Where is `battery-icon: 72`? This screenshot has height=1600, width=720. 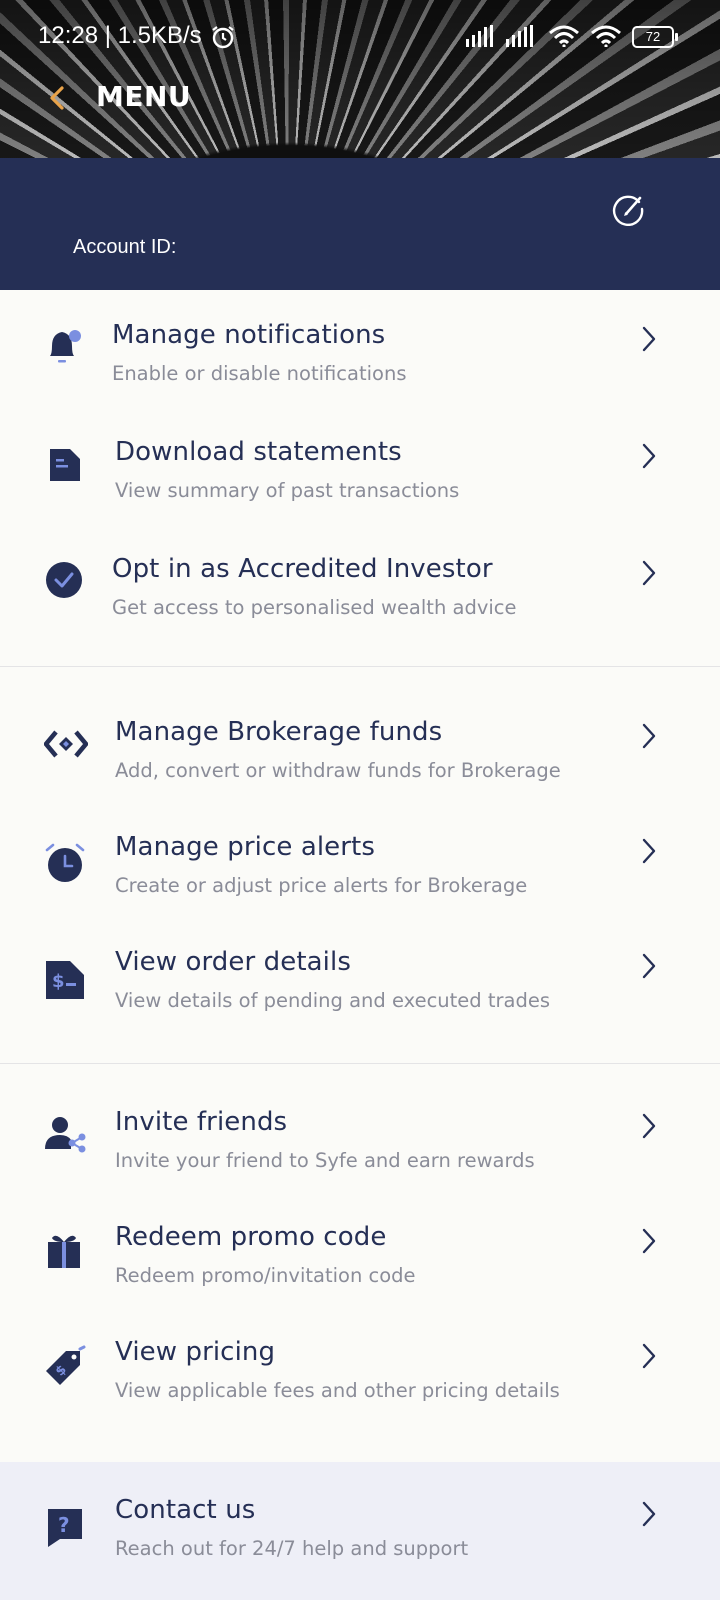 battery-icon: 72 is located at coordinates (655, 37).